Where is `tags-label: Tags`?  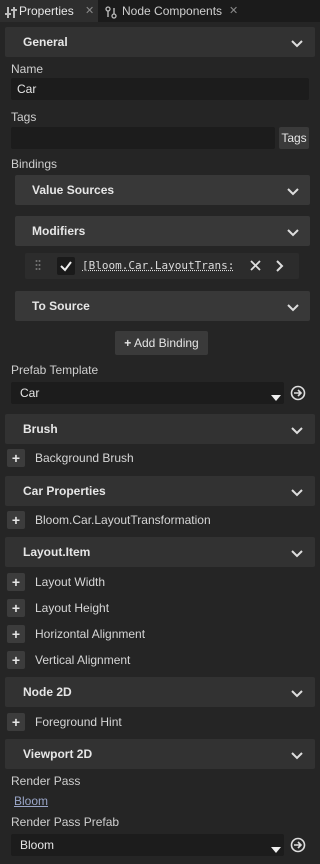
tags-label: Tags is located at coordinates (24, 117).